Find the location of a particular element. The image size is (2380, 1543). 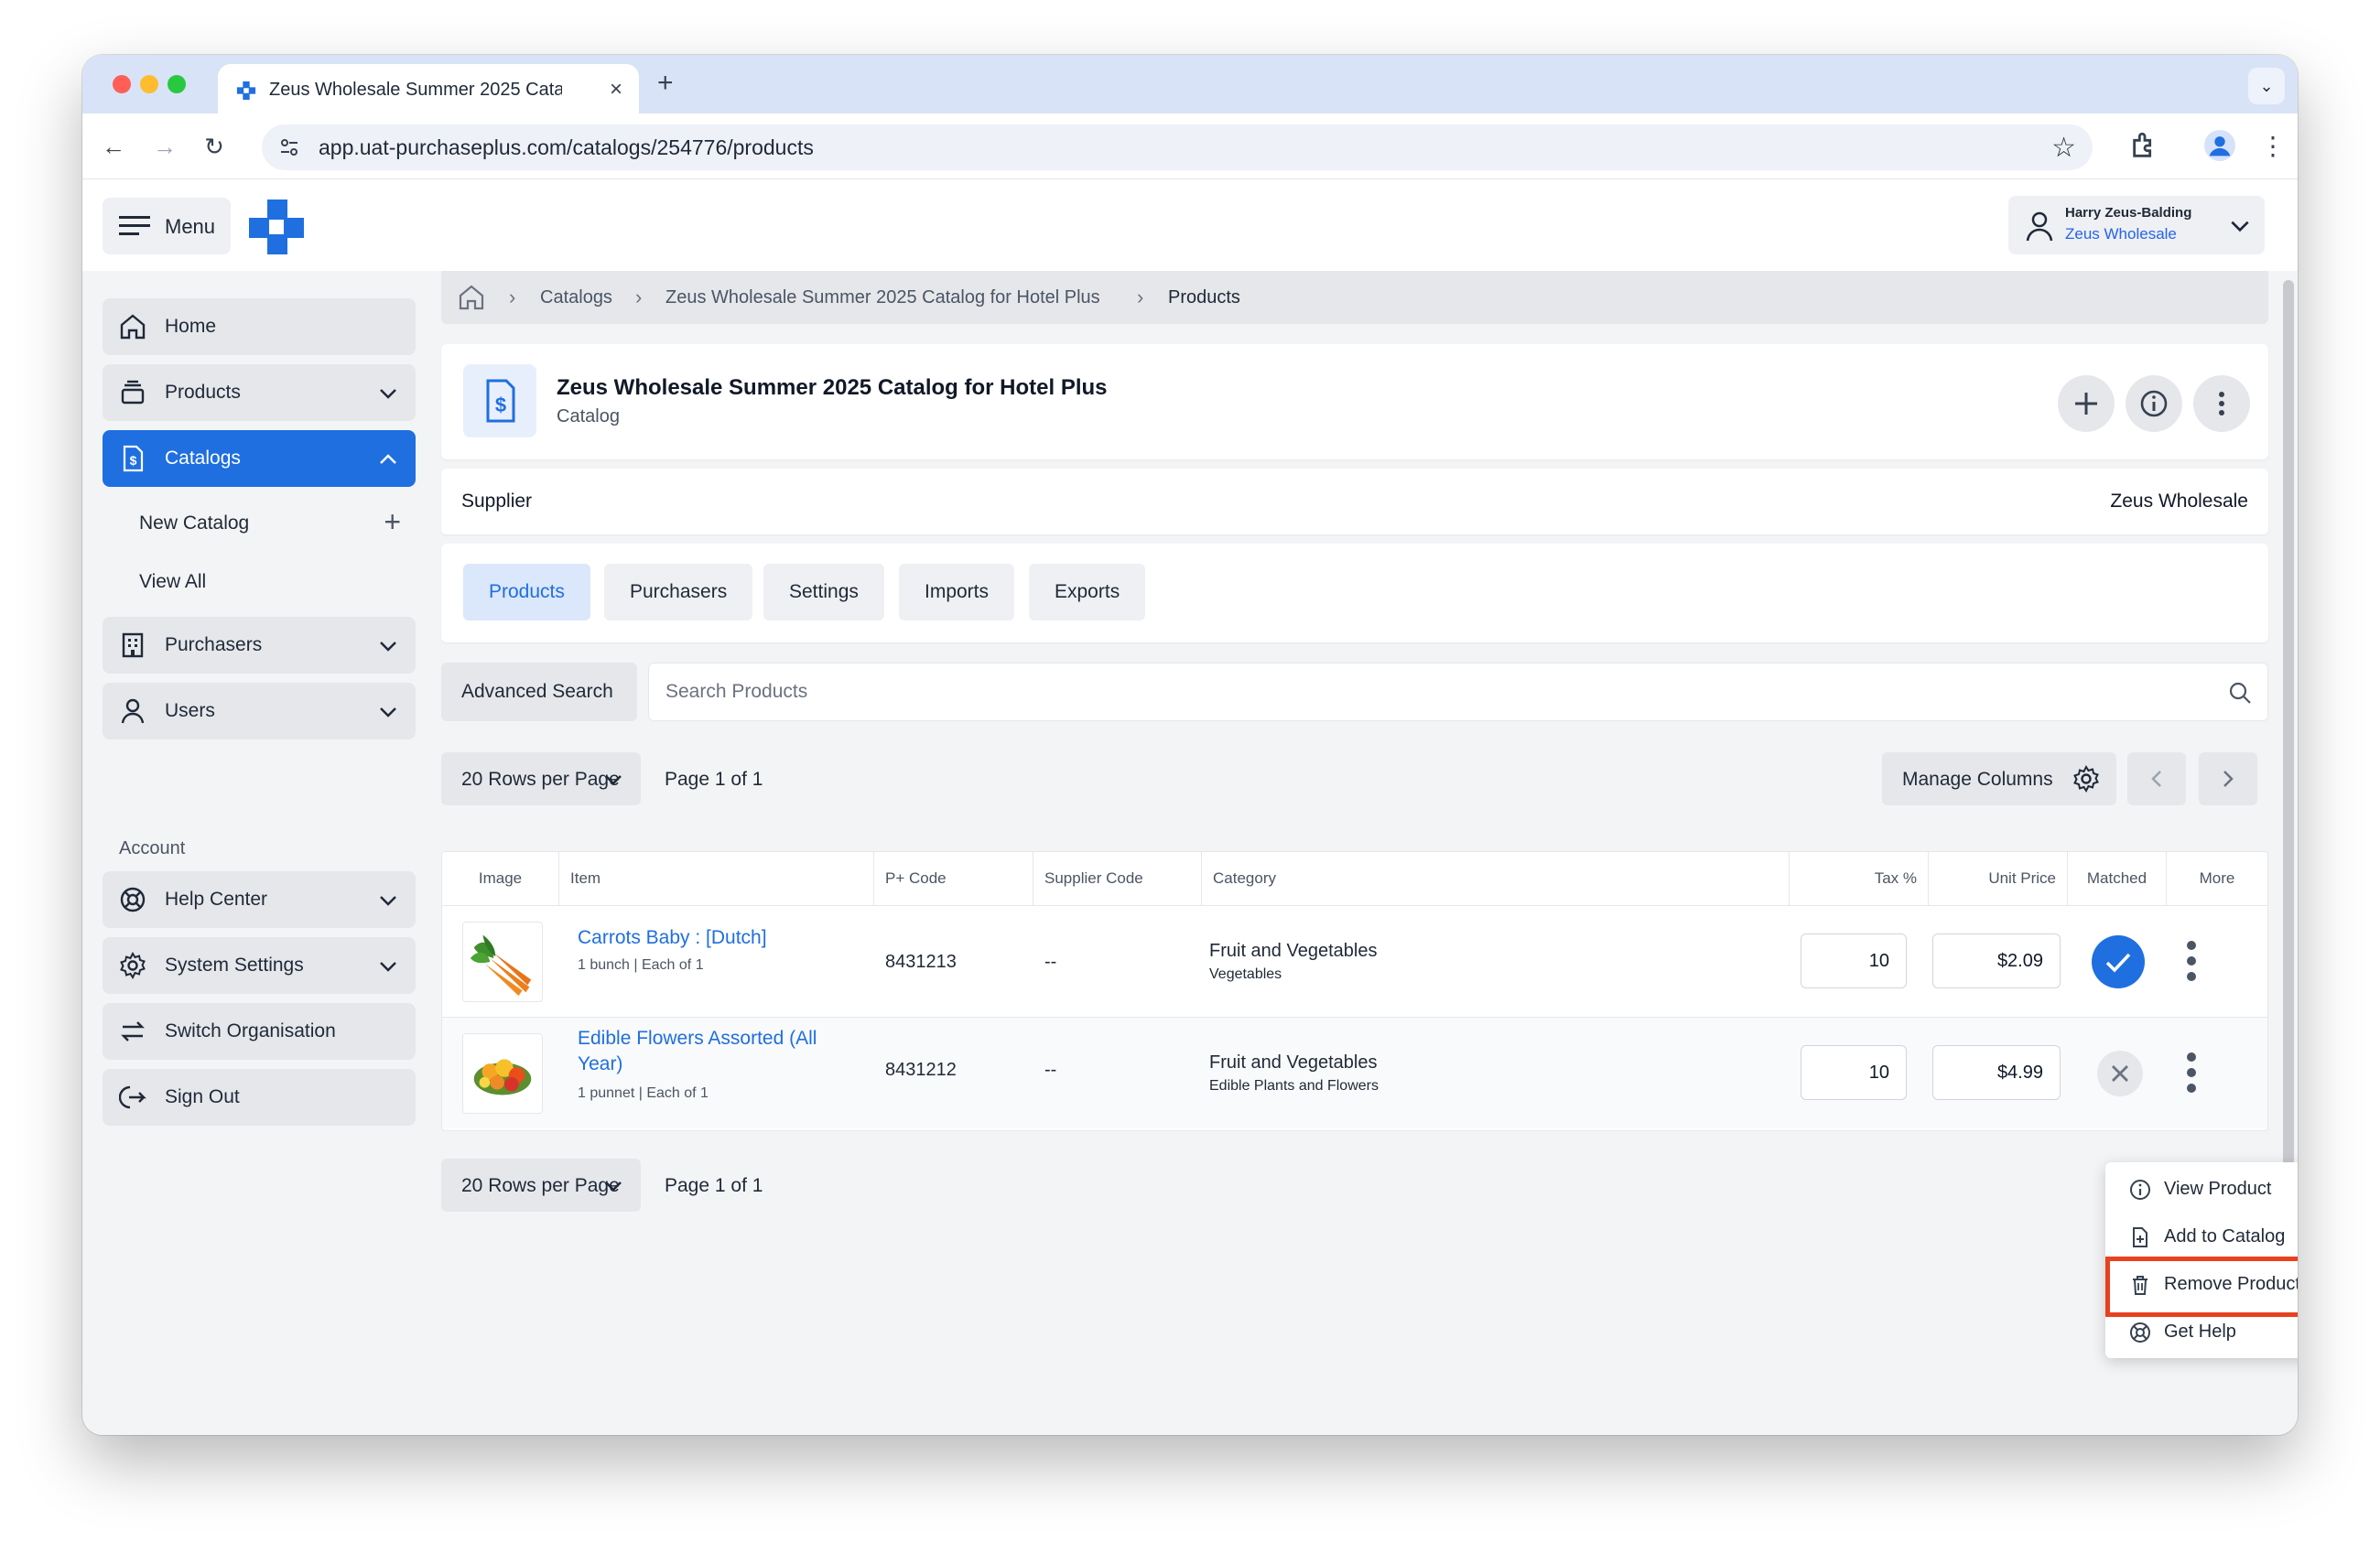

menu-item-add-to-catalog: Add to Catalog is located at coordinates (2201, 1236).